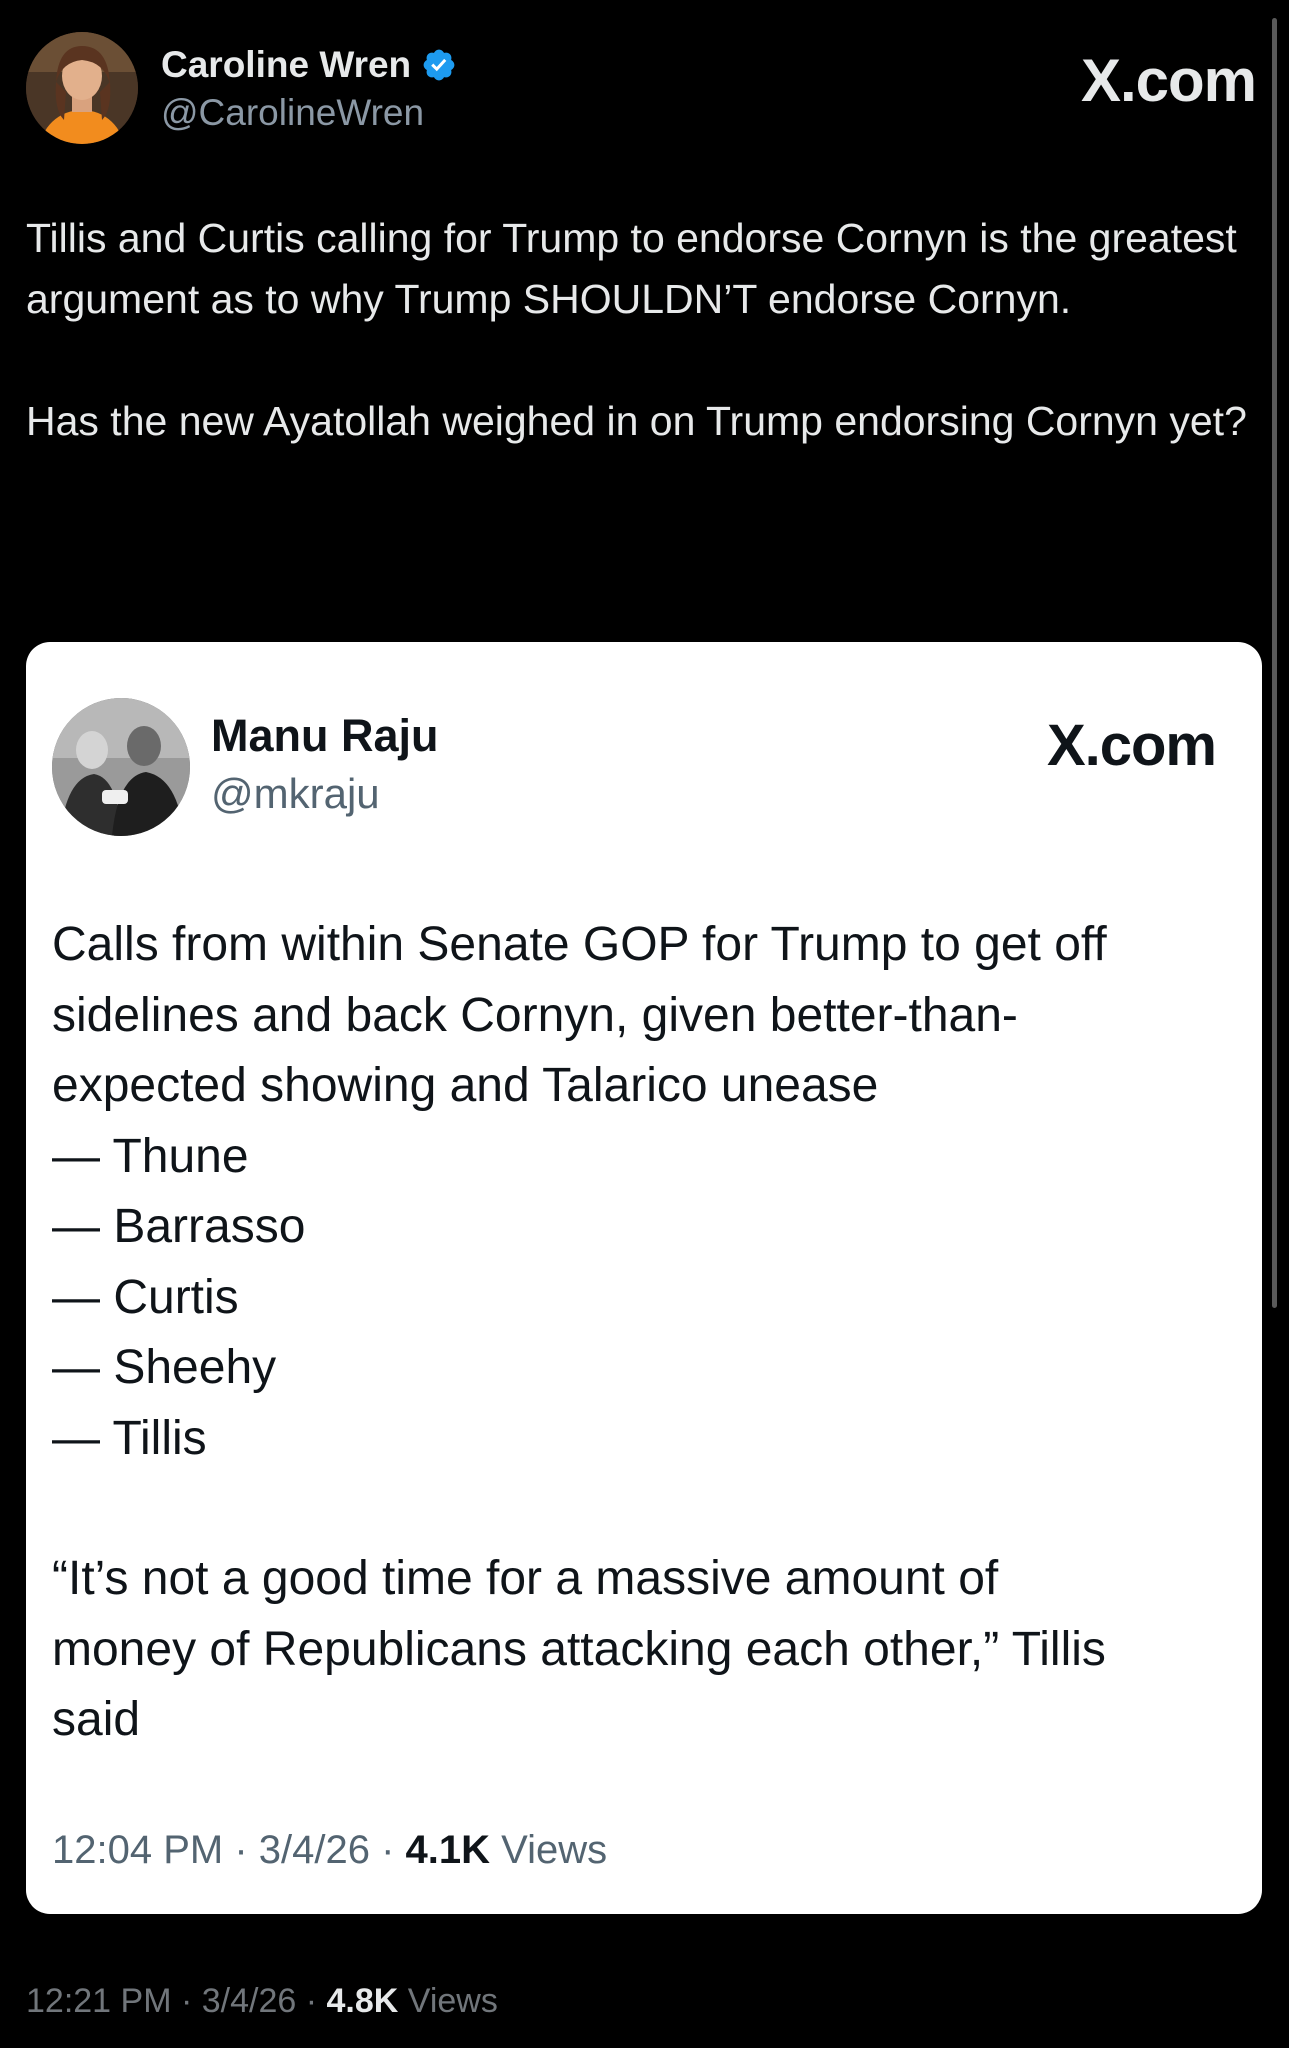  What do you see at coordinates (150, 1156) in the screenshot?
I see `senator-list-item: — Thune` at bounding box center [150, 1156].